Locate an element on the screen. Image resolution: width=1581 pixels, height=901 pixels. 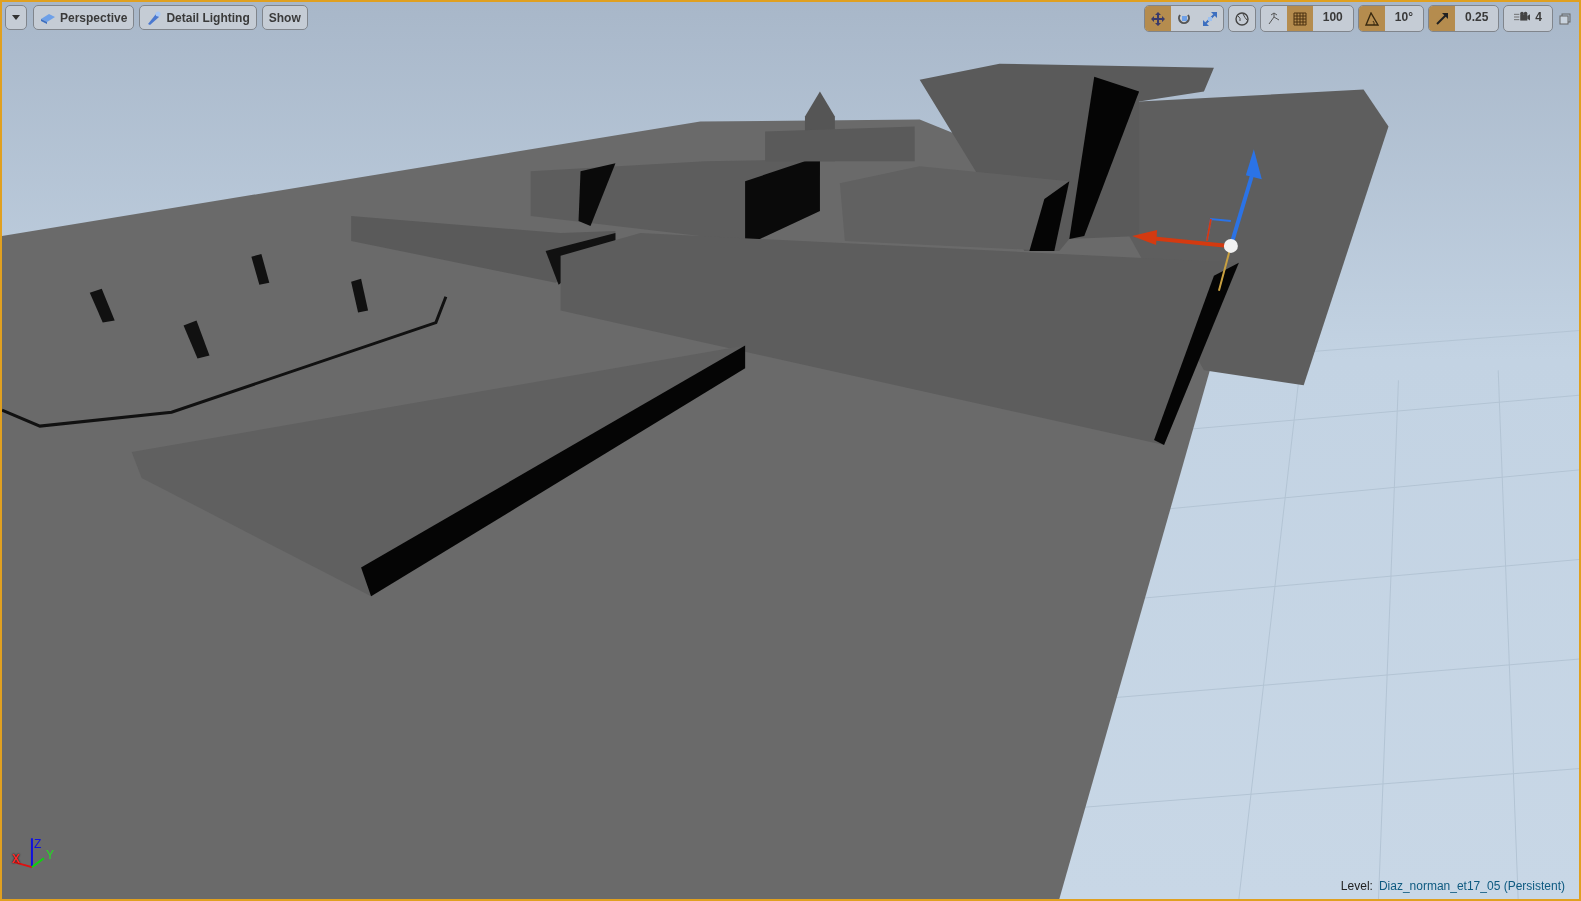
view-button: Perspective is located at coordinates (84, 17).